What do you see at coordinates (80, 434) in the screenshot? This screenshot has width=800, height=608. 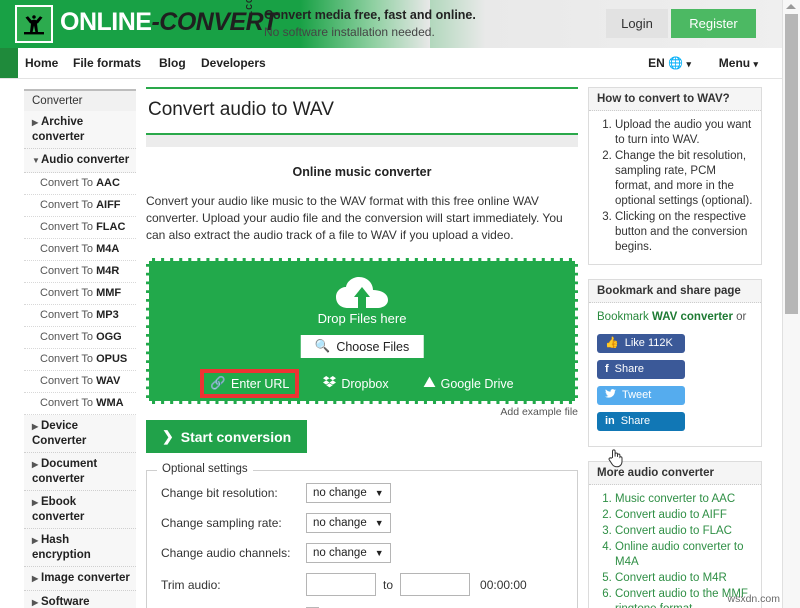 I see `sidebar-group-device-converter: ▶ Device Converter` at bounding box center [80, 434].